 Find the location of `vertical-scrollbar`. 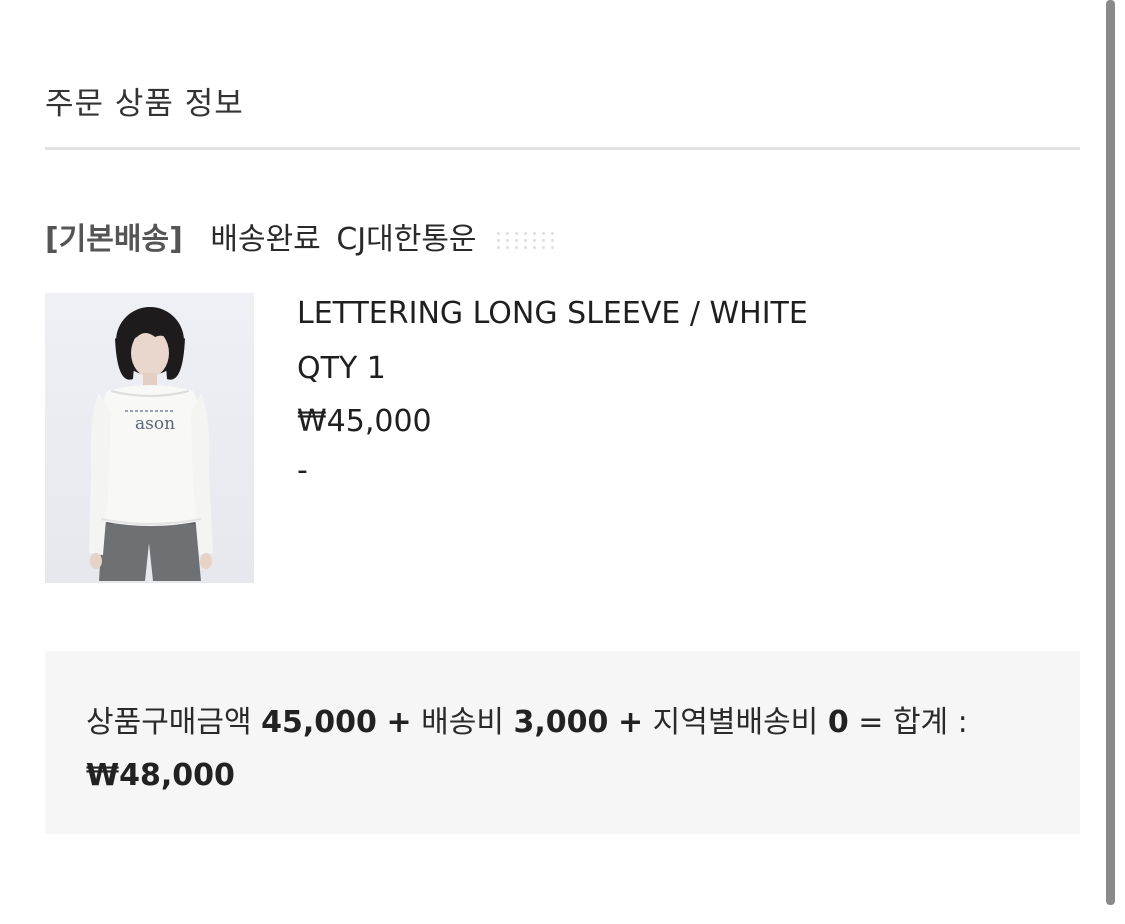

vertical-scrollbar is located at coordinates (1110, 452).